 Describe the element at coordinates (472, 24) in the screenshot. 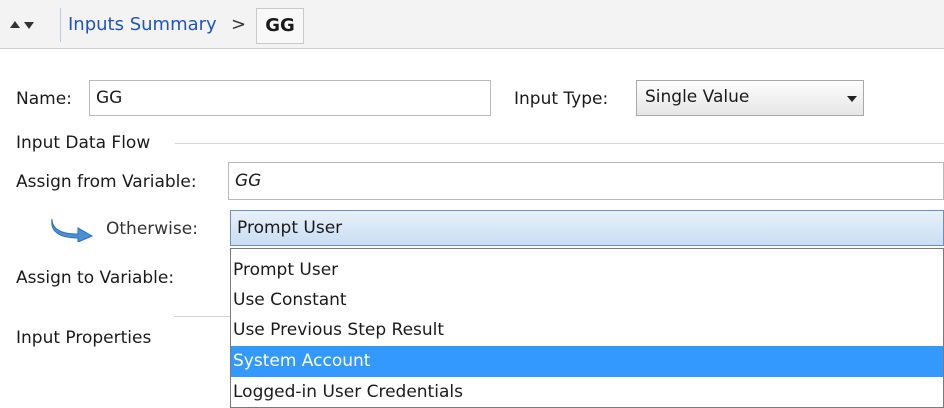

I see `breadcrumb-bar: Inputs Summary > GG` at that location.